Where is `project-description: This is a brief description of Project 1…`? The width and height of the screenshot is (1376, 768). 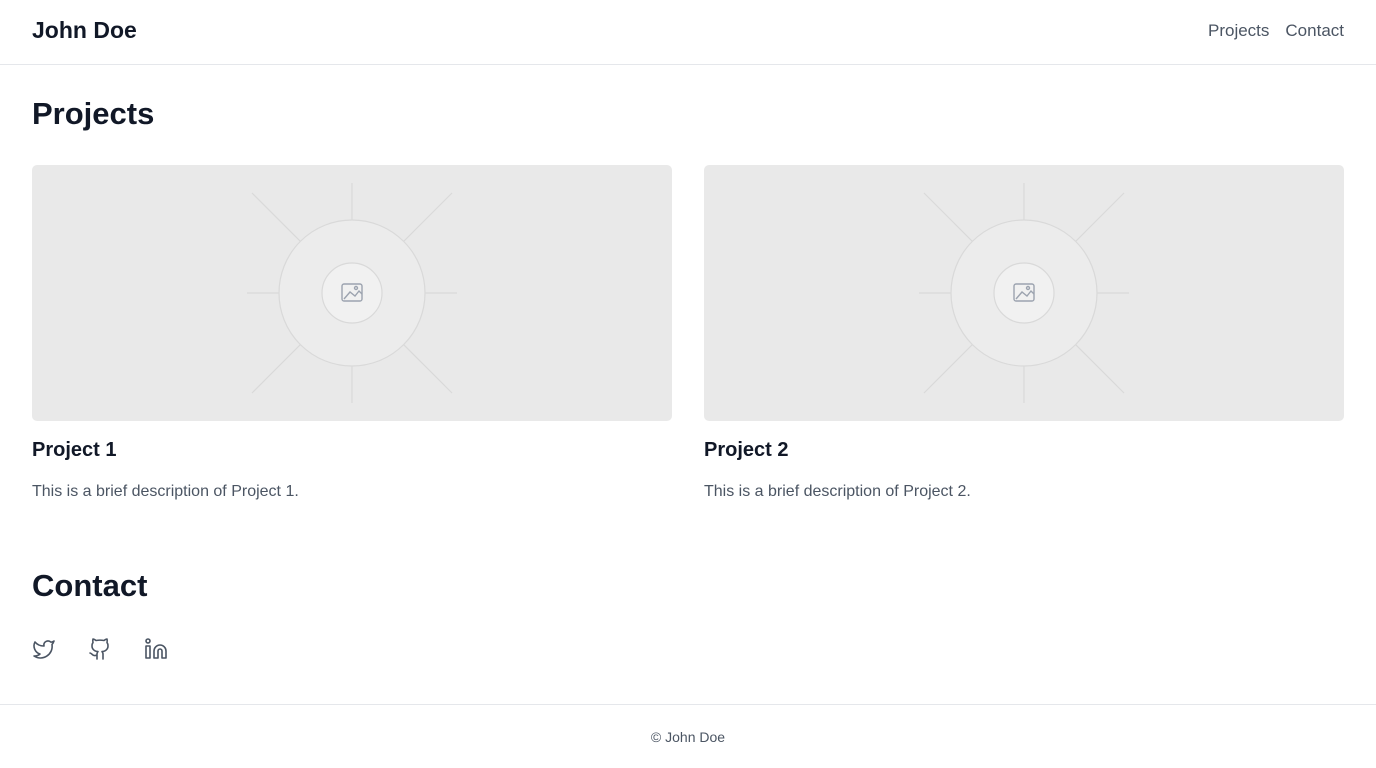 project-description: This is a brief description of Project 1… is located at coordinates (165, 491).